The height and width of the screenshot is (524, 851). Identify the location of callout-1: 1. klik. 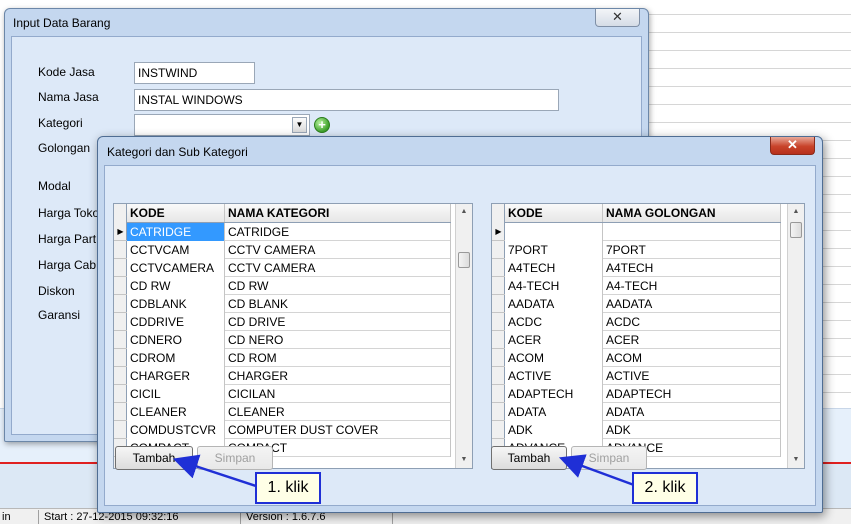
(288, 488).